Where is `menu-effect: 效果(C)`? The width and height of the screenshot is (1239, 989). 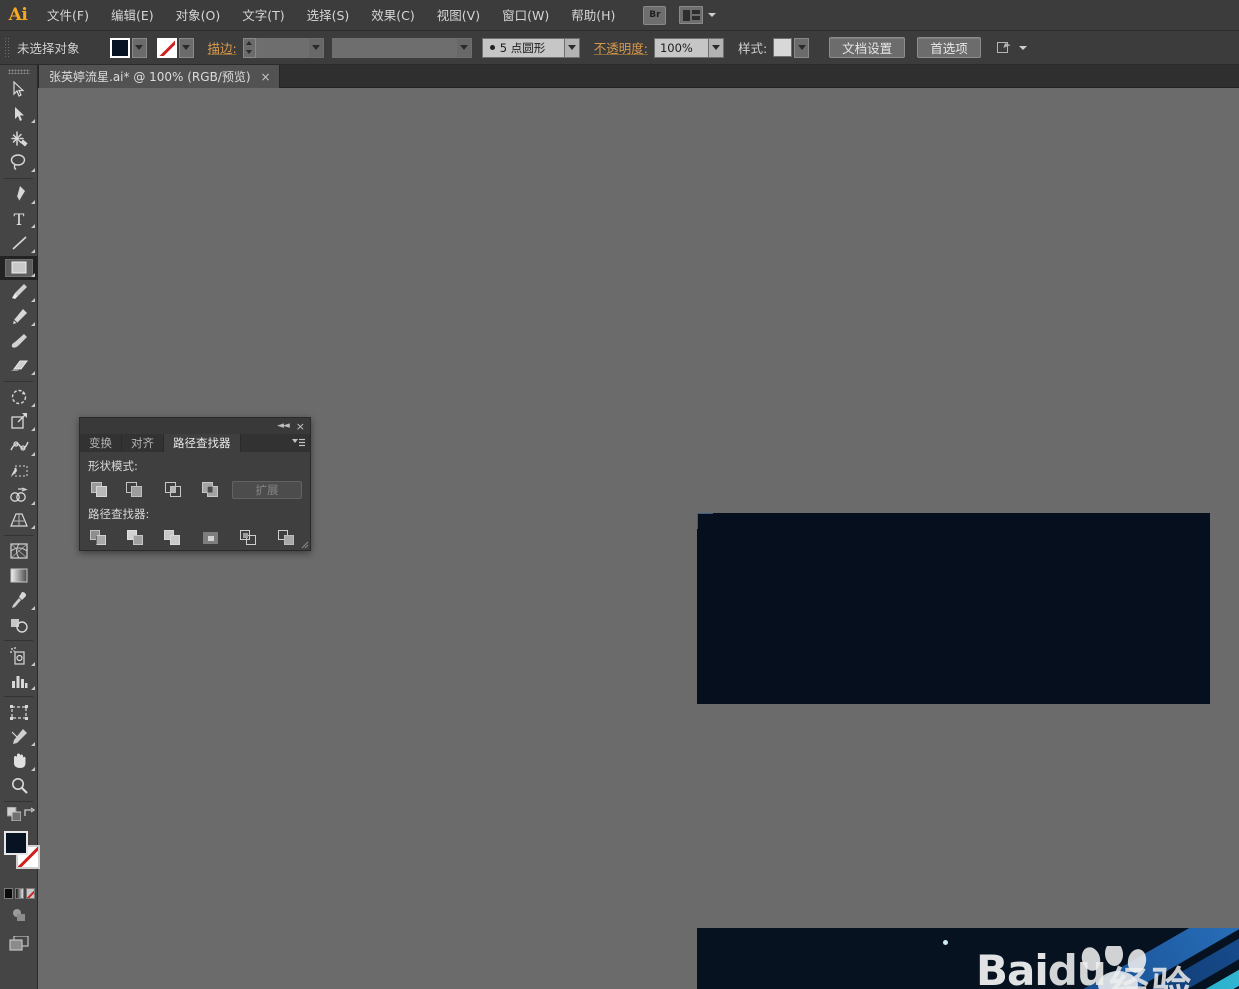
menu-effect: 效果(C) is located at coordinates (392, 15).